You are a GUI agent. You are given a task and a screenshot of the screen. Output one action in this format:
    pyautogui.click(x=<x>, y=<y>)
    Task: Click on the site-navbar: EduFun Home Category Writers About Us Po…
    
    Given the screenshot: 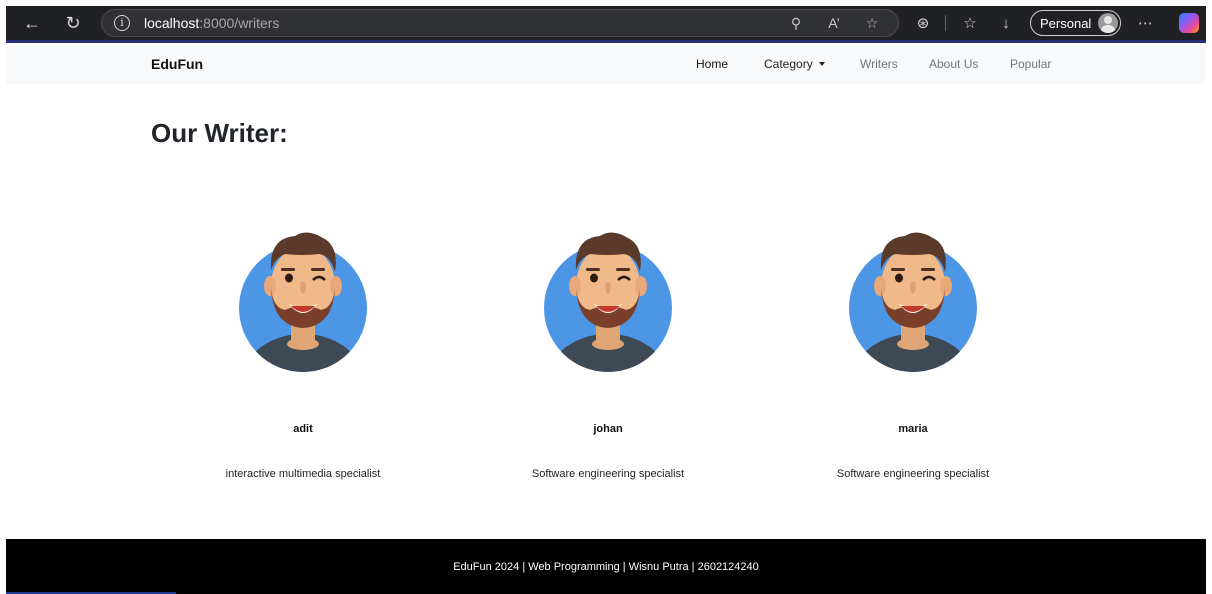 What is the action you would take?
    pyautogui.click(x=606, y=65)
    